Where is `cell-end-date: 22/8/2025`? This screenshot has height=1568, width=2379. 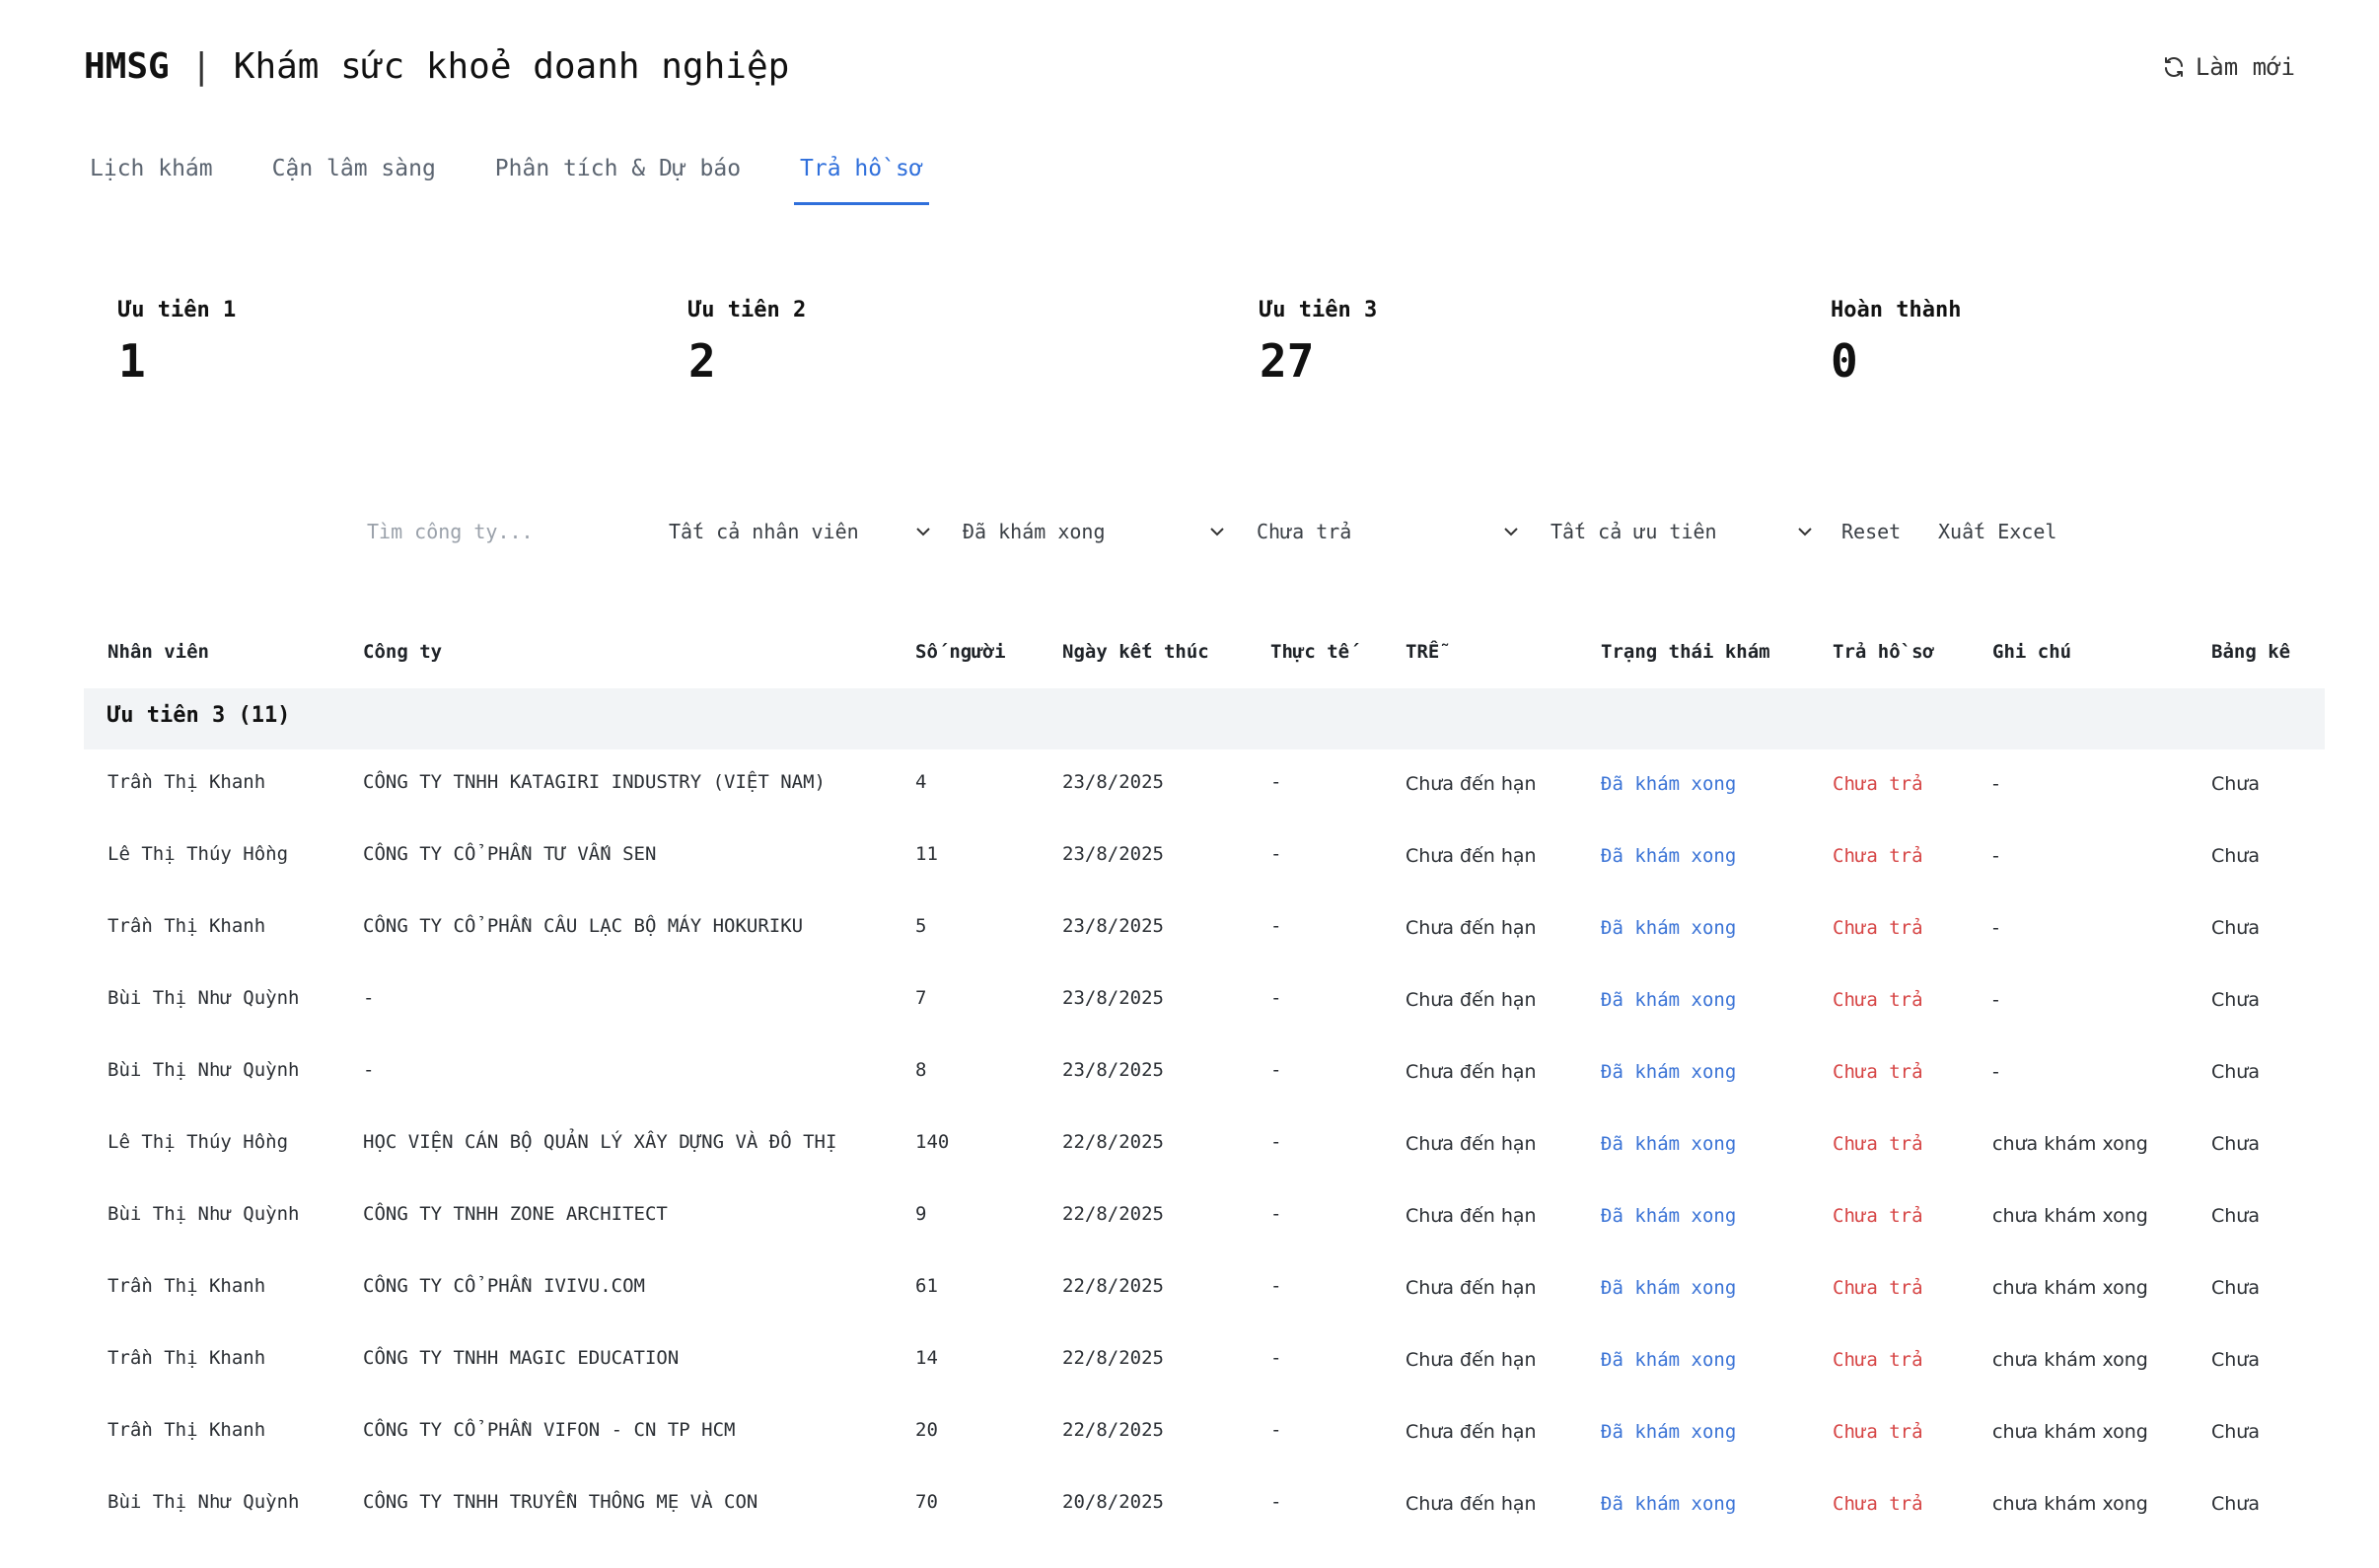
cell-end-date: 22/8/2025 is located at coordinates (1113, 1142).